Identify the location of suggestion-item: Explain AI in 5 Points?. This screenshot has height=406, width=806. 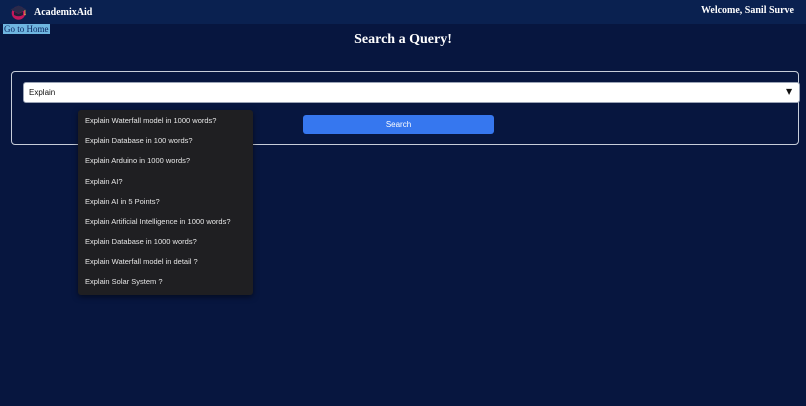
(122, 202).